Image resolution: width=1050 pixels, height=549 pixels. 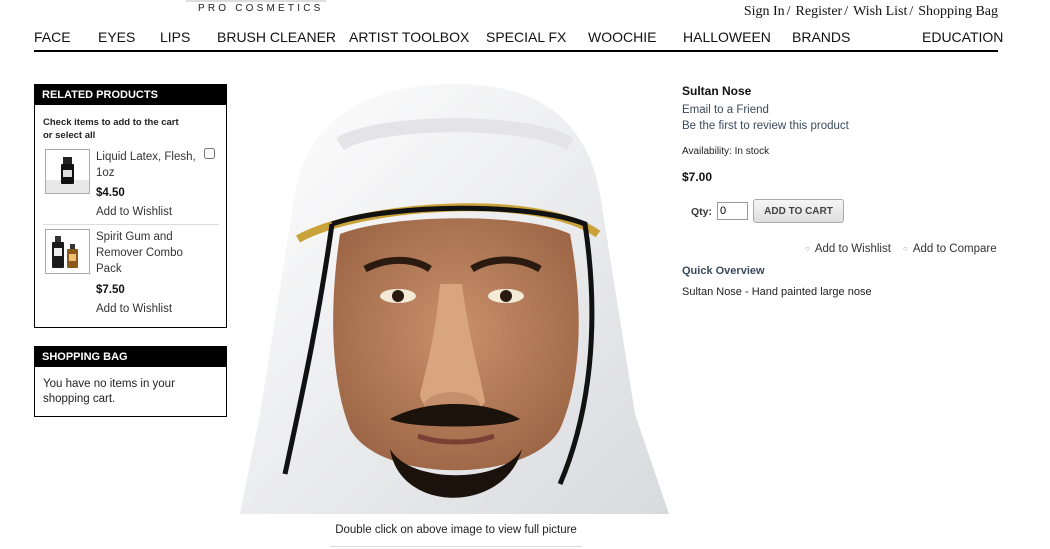 I want to click on caption-divider, so click(x=456, y=546).